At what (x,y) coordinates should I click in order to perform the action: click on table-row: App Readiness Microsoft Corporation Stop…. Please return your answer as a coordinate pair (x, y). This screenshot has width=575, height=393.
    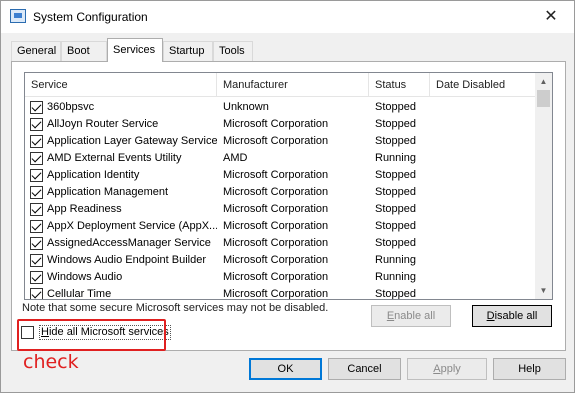
    Looking at the image, I should click on (280, 209).